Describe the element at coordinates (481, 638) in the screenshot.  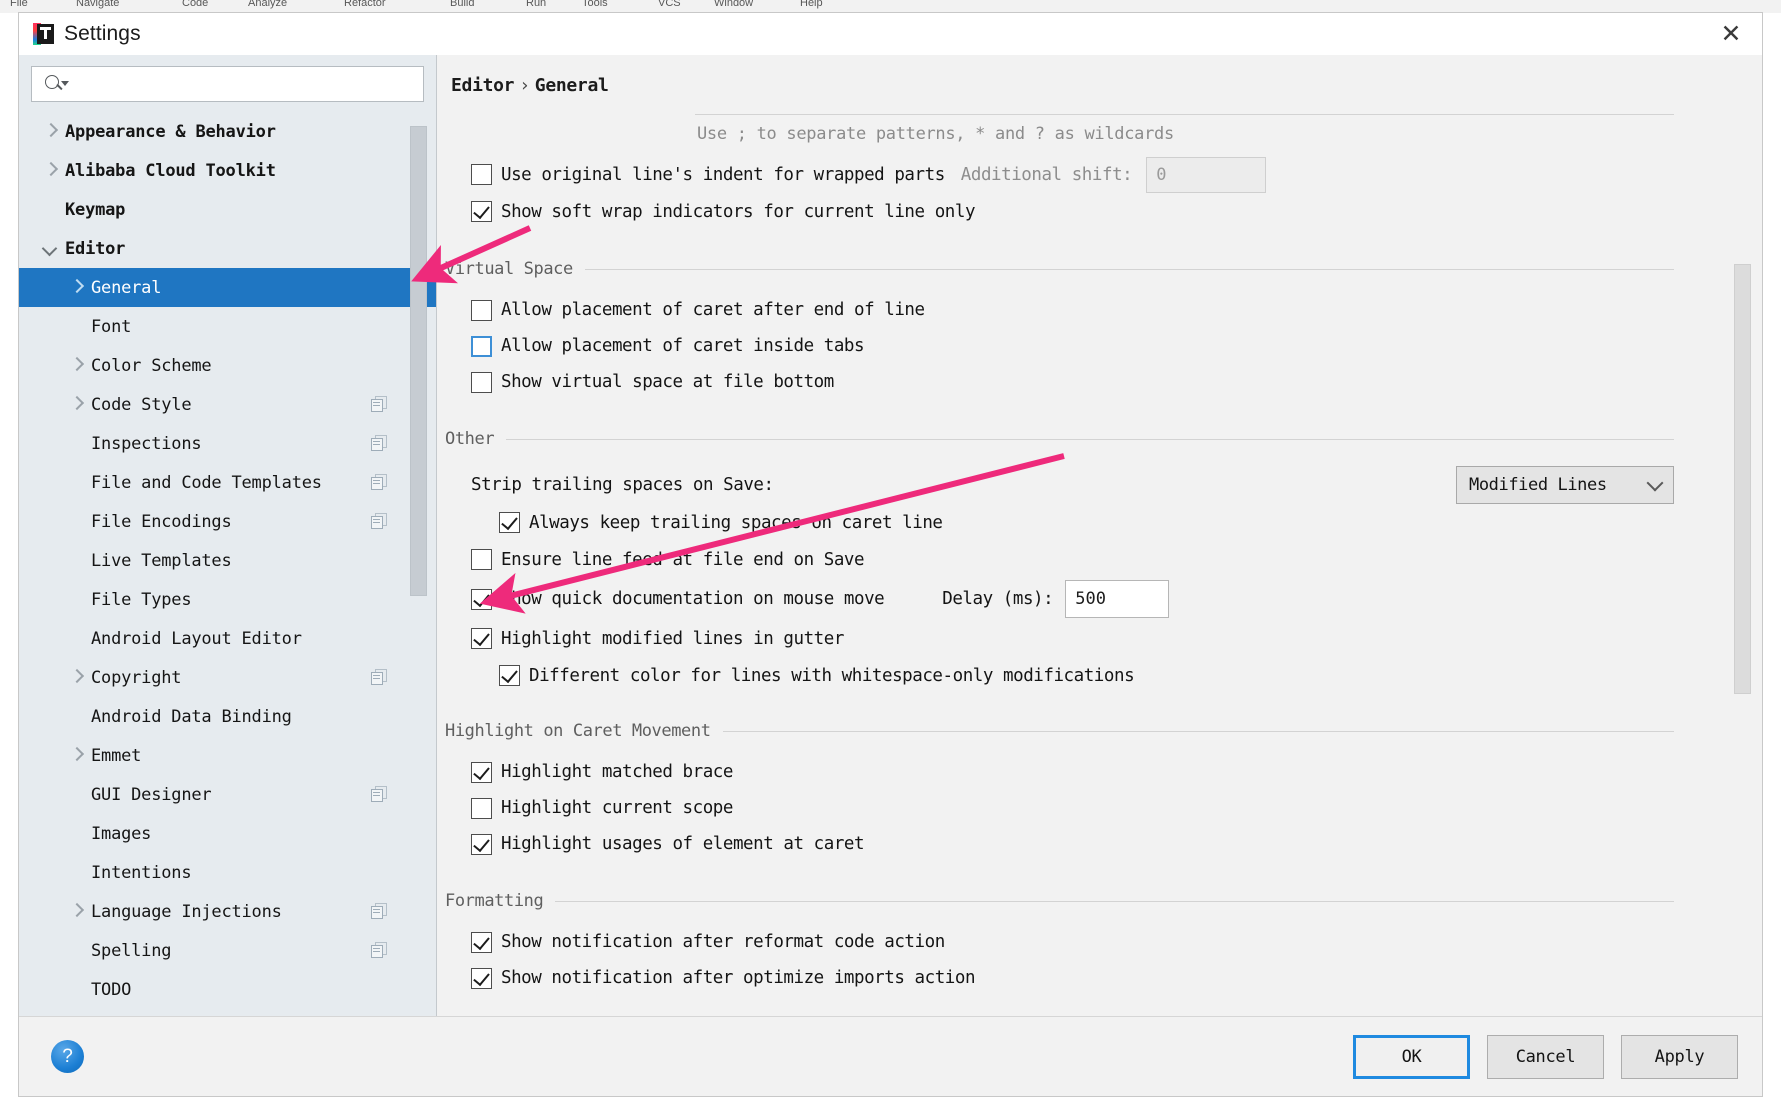
I see `checkbox-highlight-modified-lines` at that location.